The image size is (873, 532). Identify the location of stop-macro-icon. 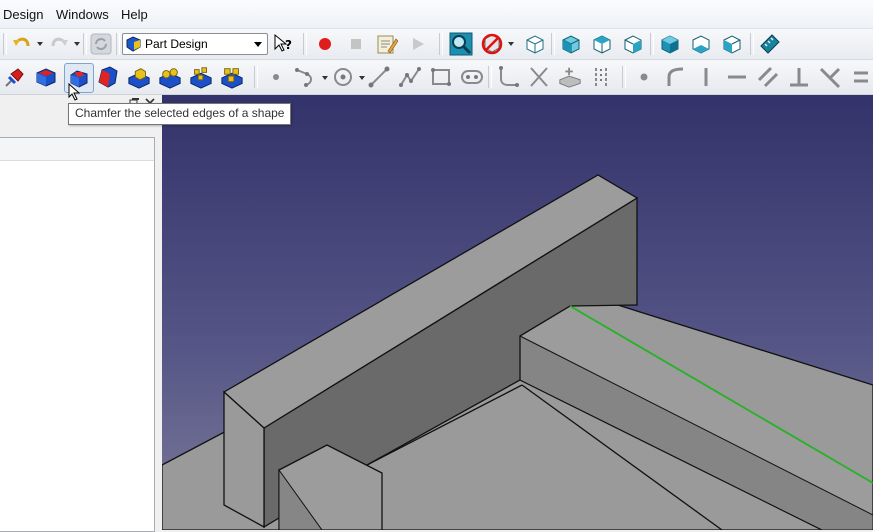
(356, 44).